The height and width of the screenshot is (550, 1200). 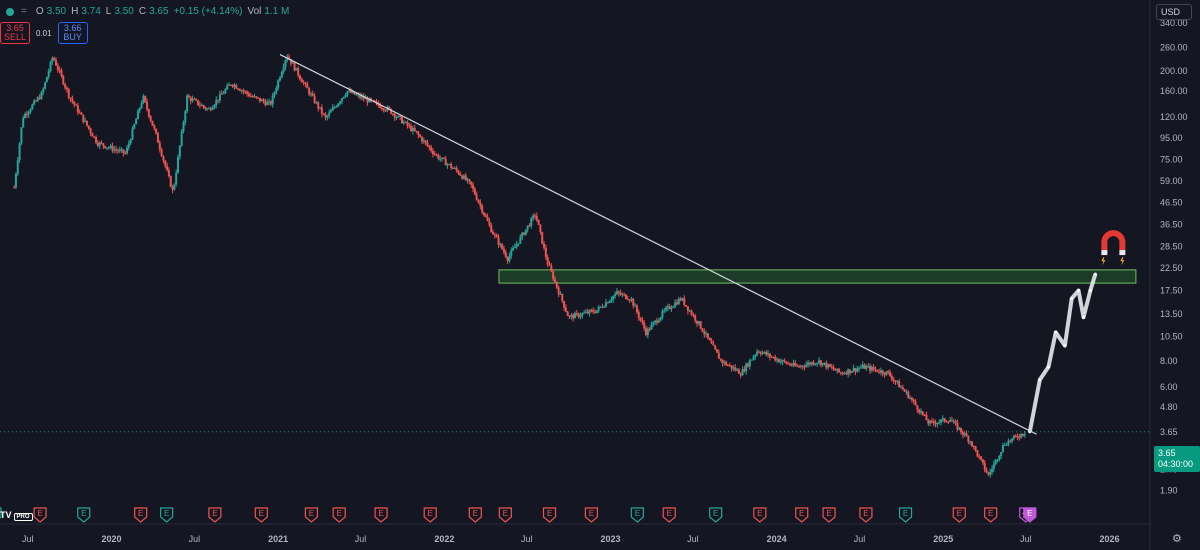 What do you see at coordinates (72, 33) in the screenshot?
I see `buy-button: 3.66 BUY` at bounding box center [72, 33].